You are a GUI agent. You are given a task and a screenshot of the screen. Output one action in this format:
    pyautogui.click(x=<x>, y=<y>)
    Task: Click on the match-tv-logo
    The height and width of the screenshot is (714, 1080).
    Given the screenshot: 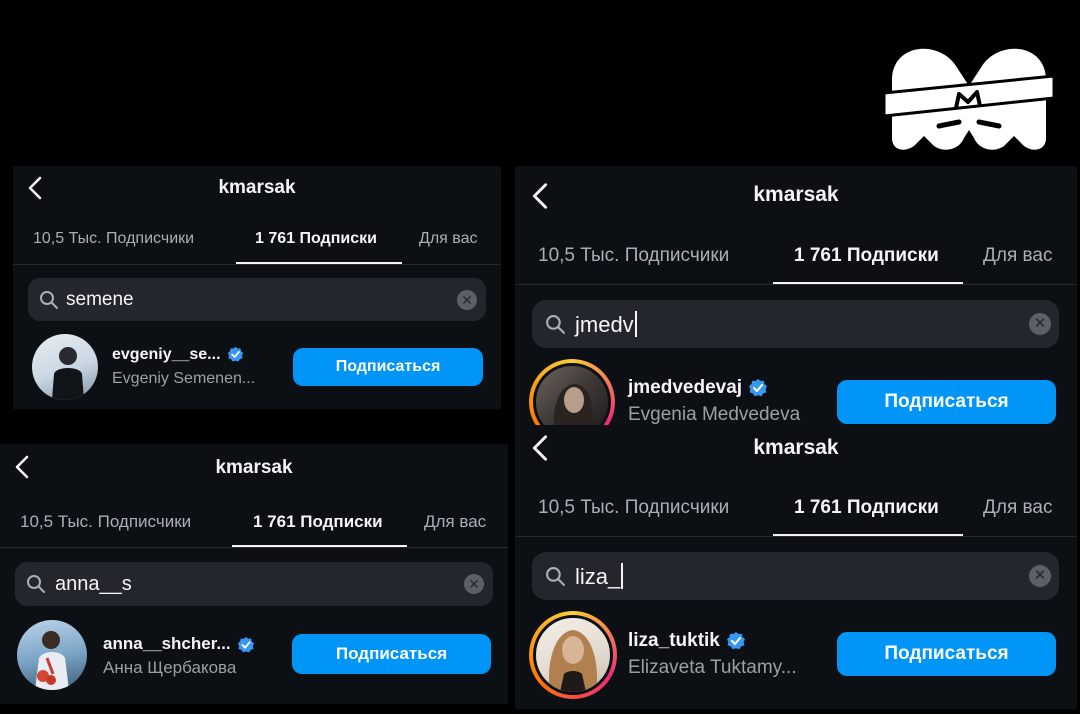 What is the action you would take?
    pyautogui.click(x=969, y=99)
    